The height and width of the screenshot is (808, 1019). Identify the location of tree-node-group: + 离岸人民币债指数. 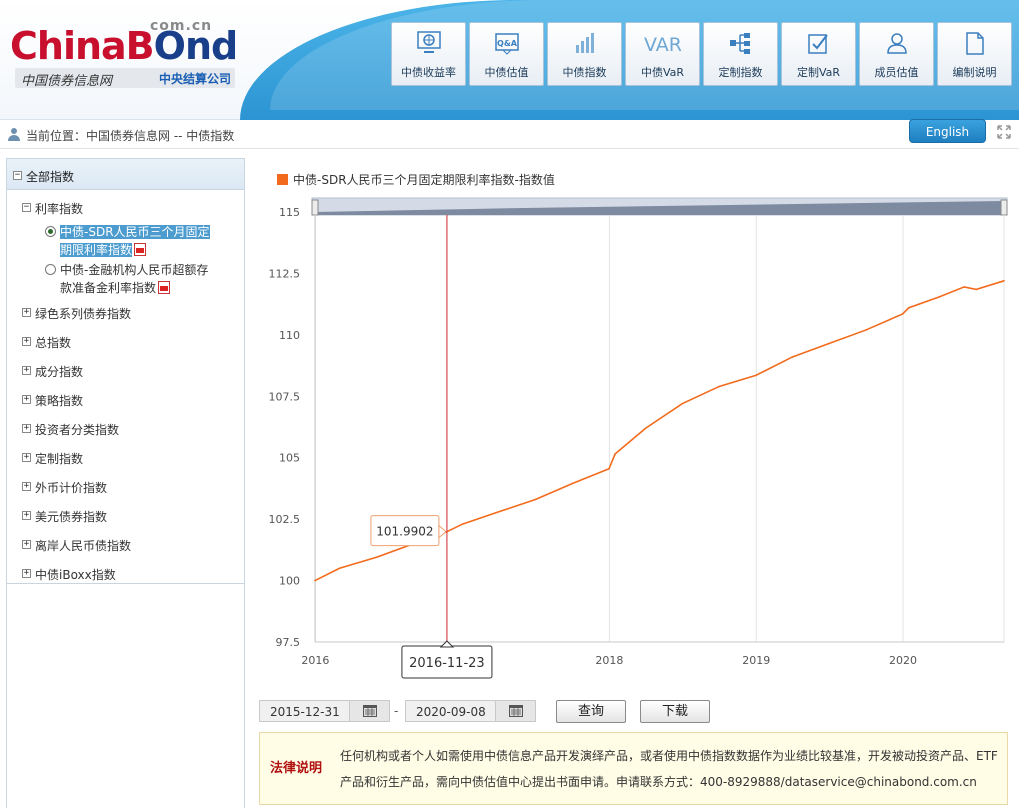
(125, 543).